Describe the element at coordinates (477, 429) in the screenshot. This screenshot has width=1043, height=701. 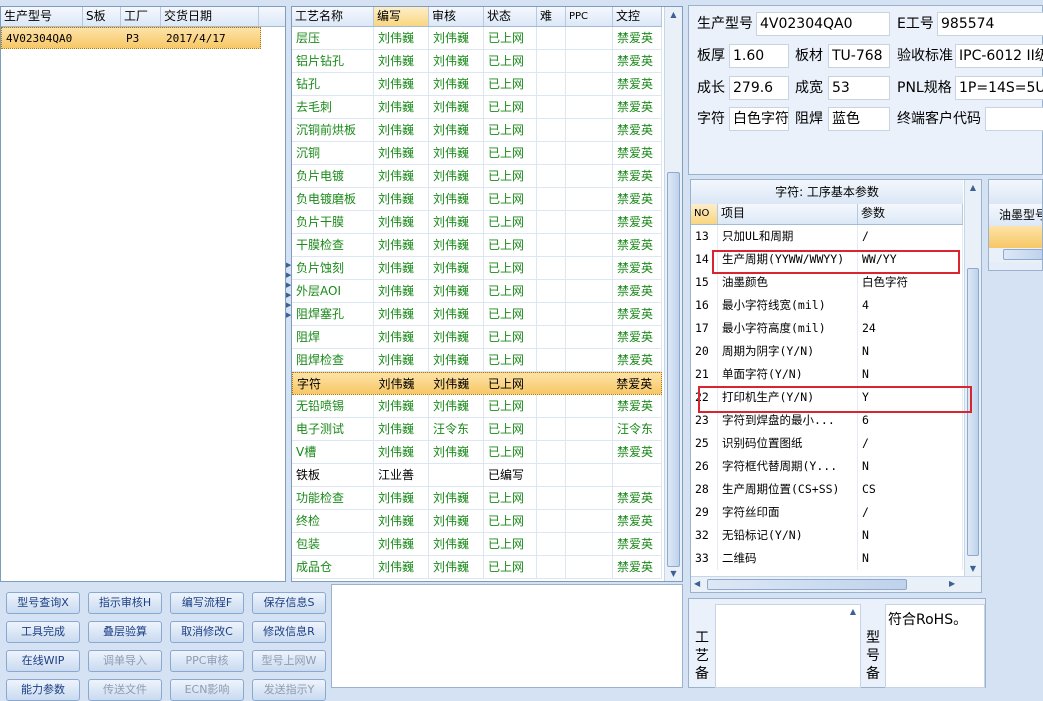
I see `process-row: 电子测试 刘伟巍 汪令东 已上网 汪令东` at that location.